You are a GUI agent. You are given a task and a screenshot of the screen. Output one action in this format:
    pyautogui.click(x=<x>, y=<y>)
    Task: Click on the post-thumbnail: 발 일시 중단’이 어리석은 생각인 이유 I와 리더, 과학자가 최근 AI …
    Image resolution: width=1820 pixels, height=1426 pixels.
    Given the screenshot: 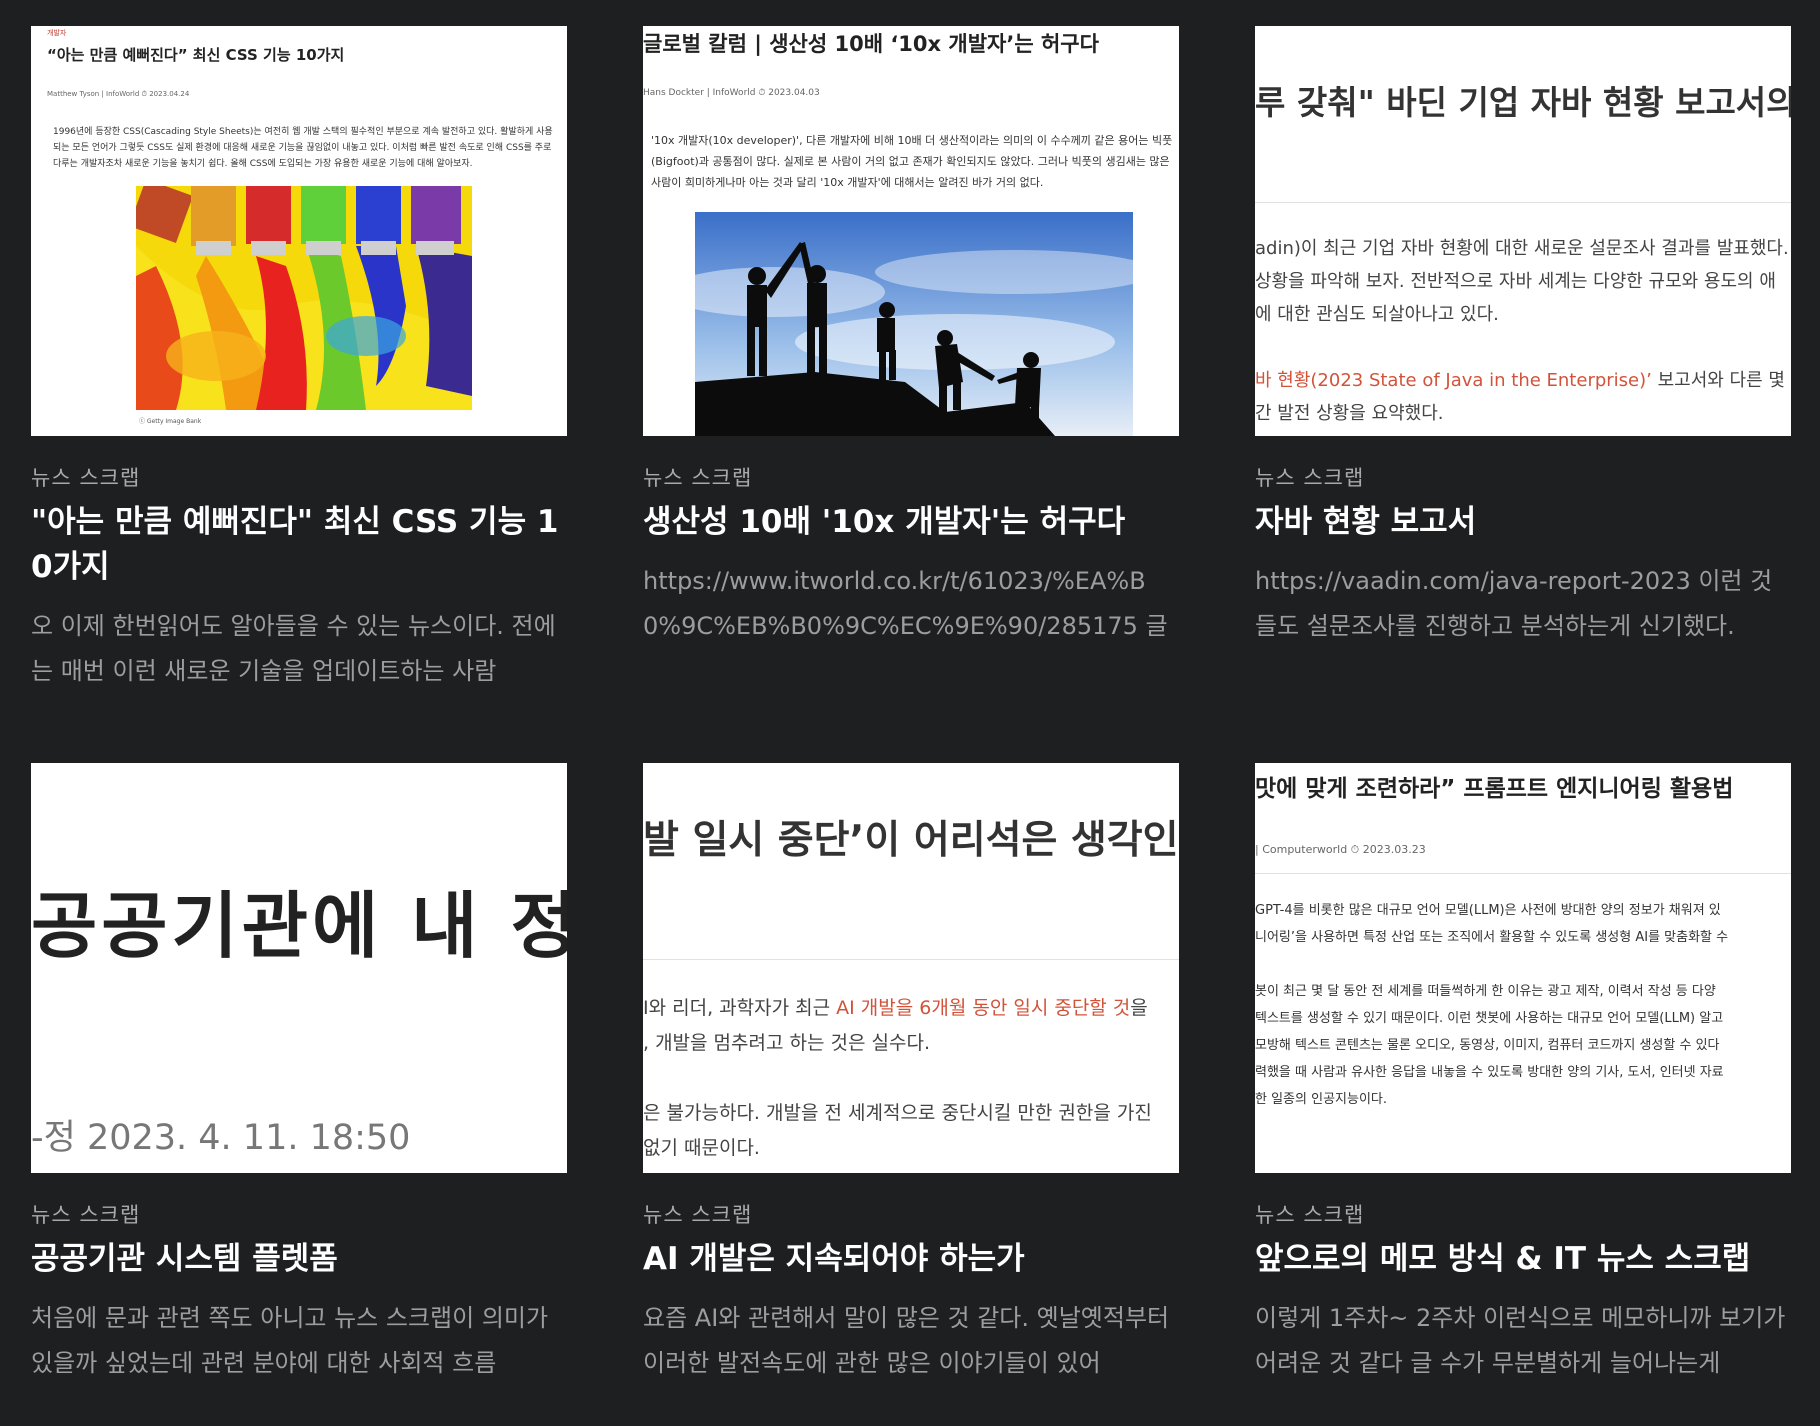 What is the action you would take?
    pyautogui.click(x=911, y=968)
    